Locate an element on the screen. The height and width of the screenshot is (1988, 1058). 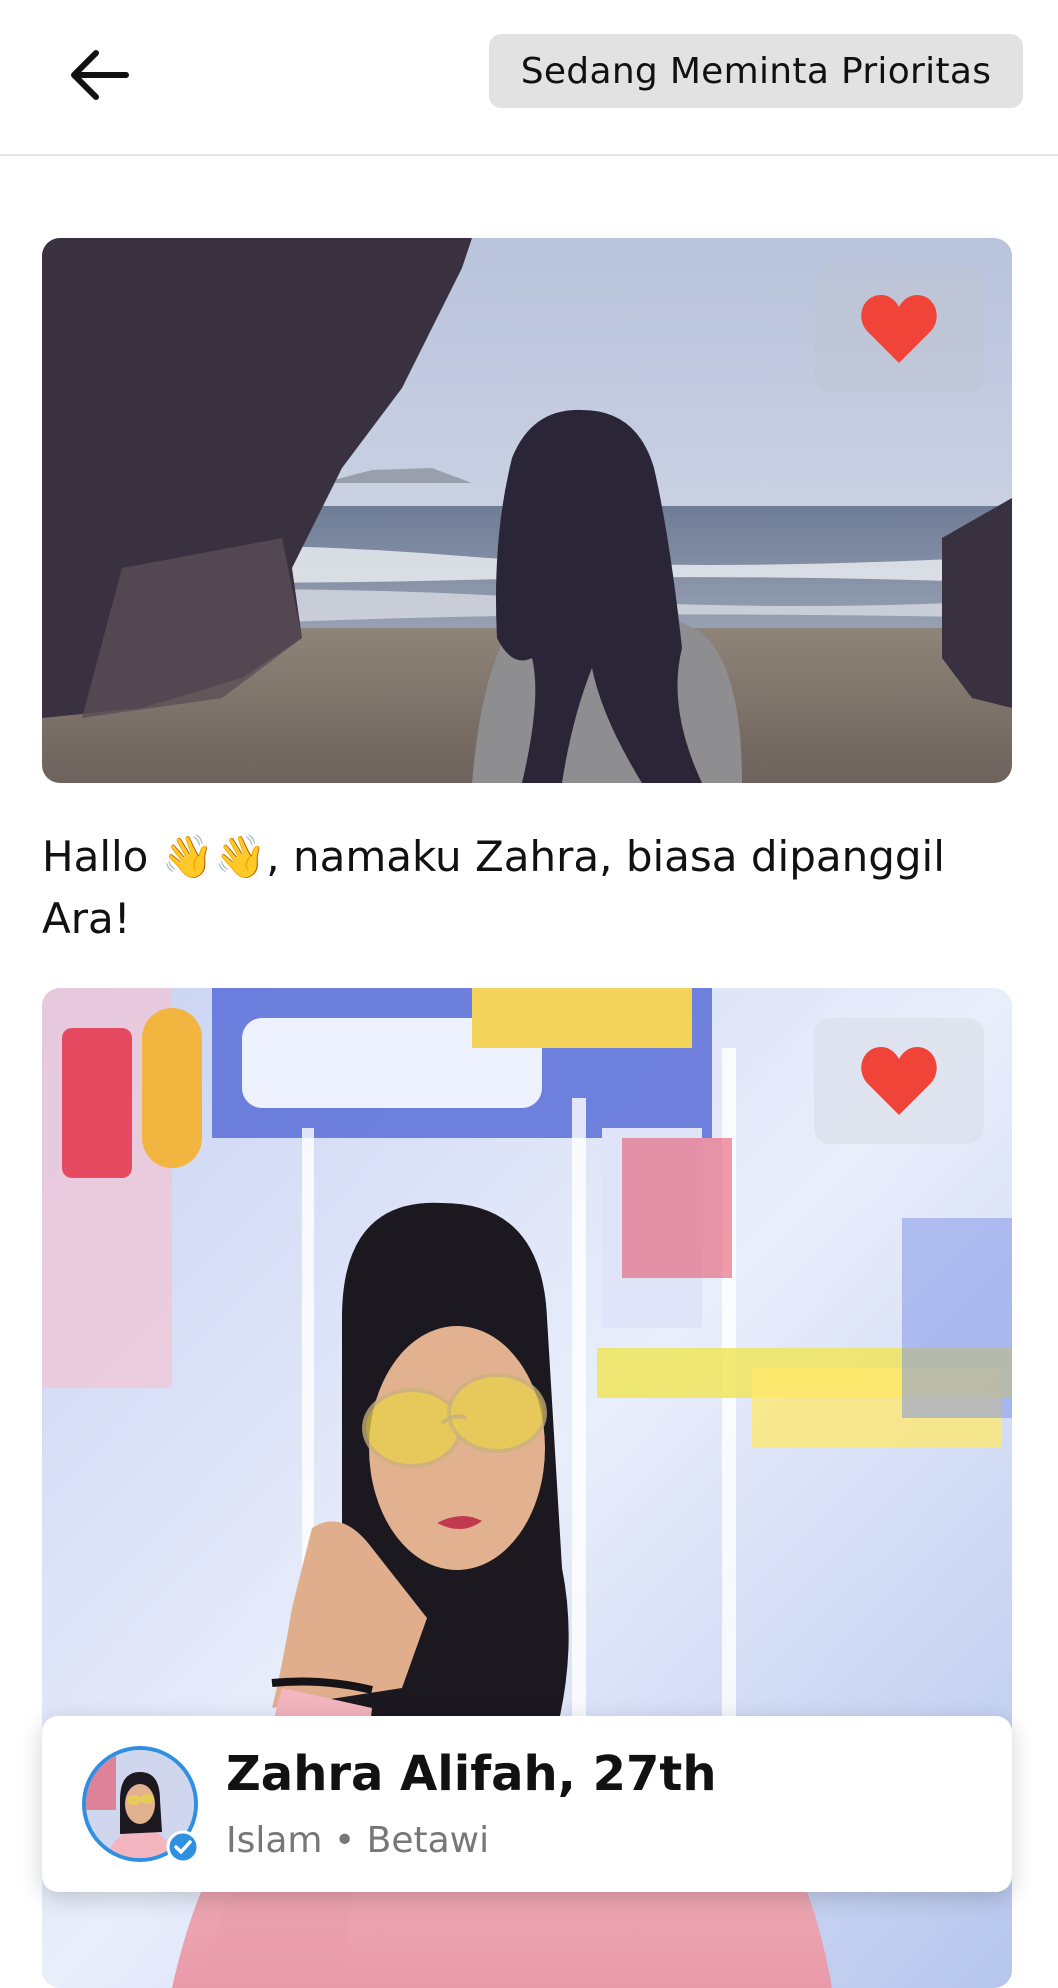
profile-name: Zahra Alifah, 27th is located at coordinates (471, 1774).